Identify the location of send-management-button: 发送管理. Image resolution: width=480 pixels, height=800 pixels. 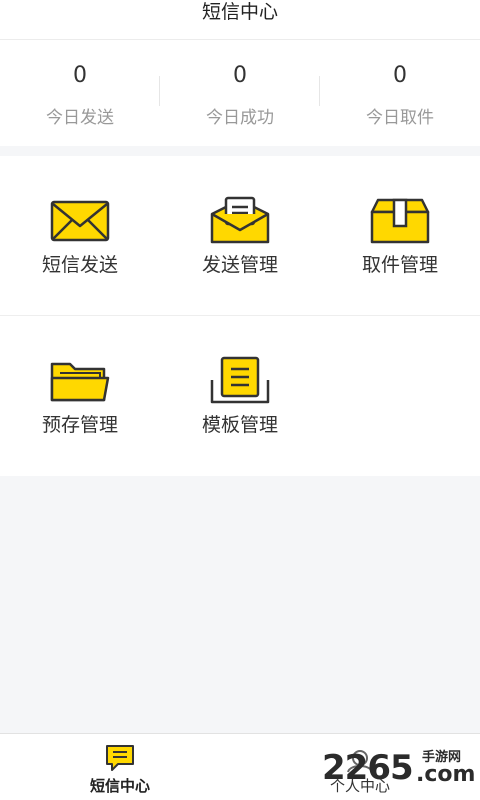
(240, 235).